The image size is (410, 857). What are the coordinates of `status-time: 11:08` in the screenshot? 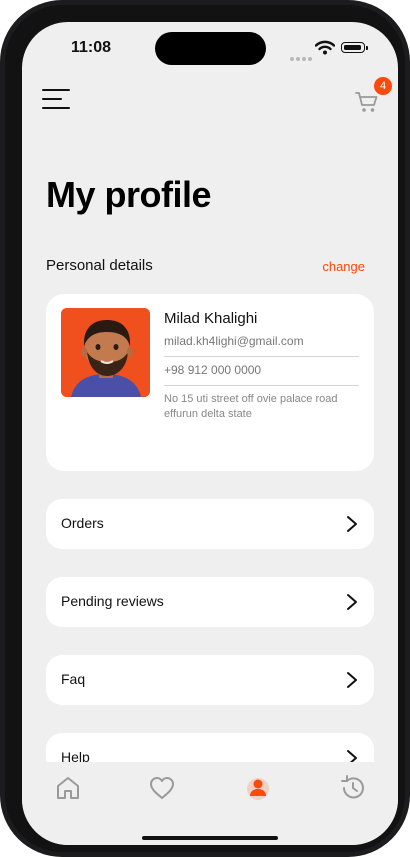 It's located at (91, 47).